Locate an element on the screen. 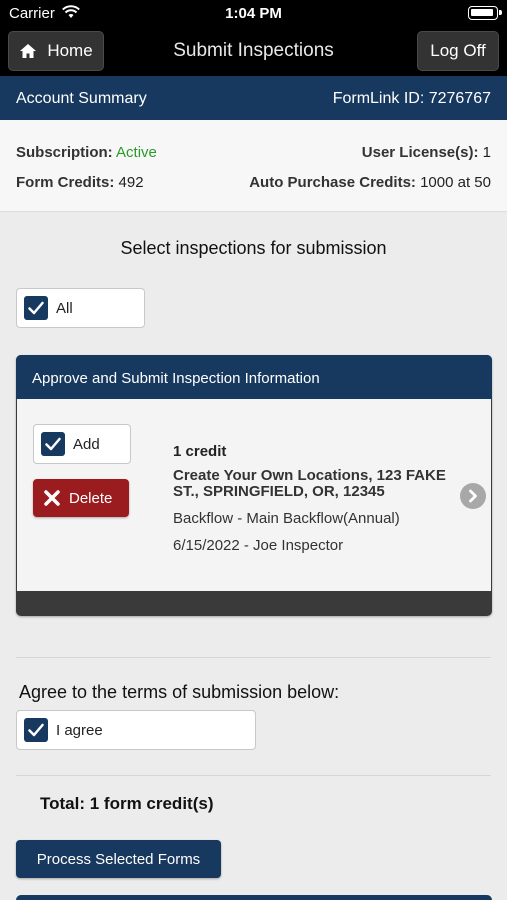 The height and width of the screenshot is (900, 507). subscription-status: Subscription: Active is located at coordinates (86, 152).